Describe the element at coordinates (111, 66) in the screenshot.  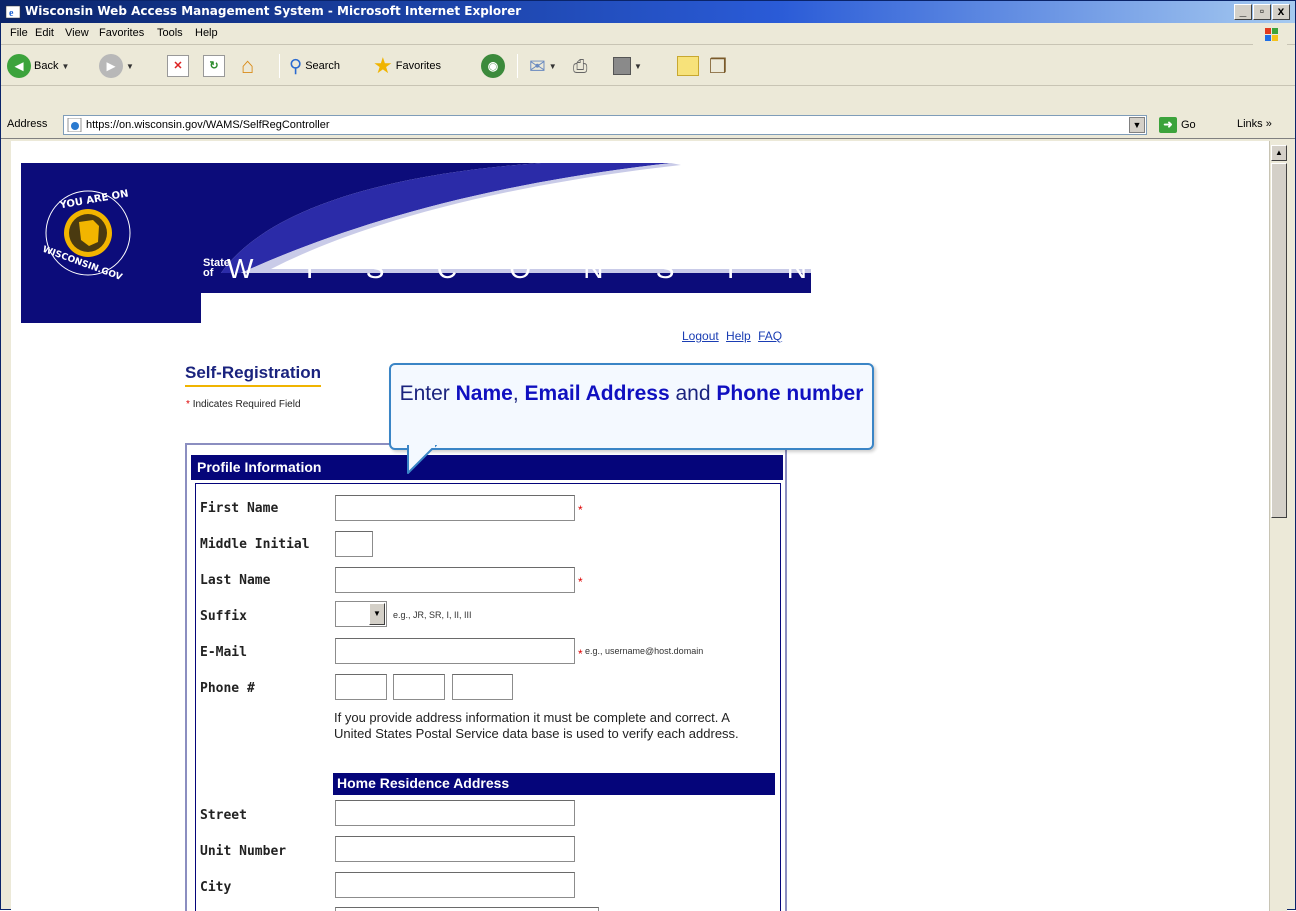
I see `forward-arrow-icon: ►` at that location.